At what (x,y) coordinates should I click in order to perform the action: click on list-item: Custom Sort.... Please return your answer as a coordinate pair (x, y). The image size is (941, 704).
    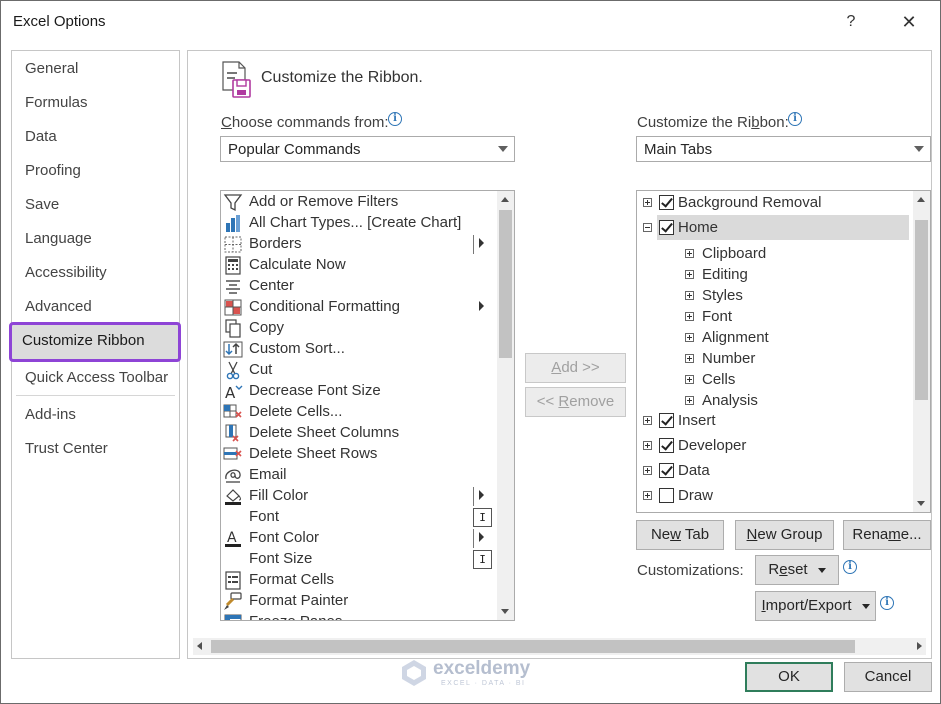
    Looking at the image, I should click on (357, 349).